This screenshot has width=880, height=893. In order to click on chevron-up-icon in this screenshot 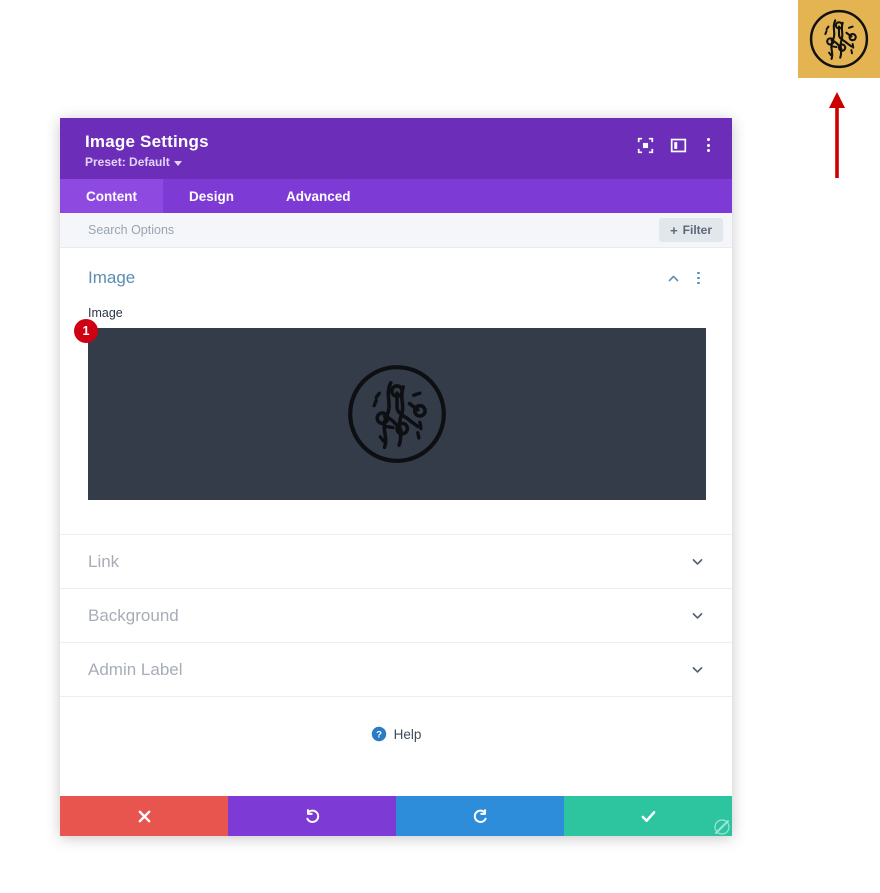, I will do `click(673, 278)`.